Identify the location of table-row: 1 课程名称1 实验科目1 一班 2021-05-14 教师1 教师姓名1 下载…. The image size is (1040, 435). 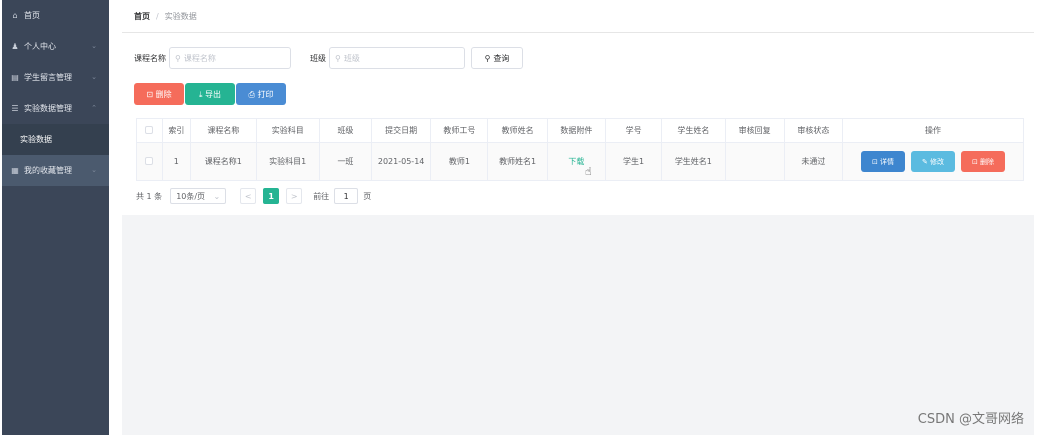
(580, 161).